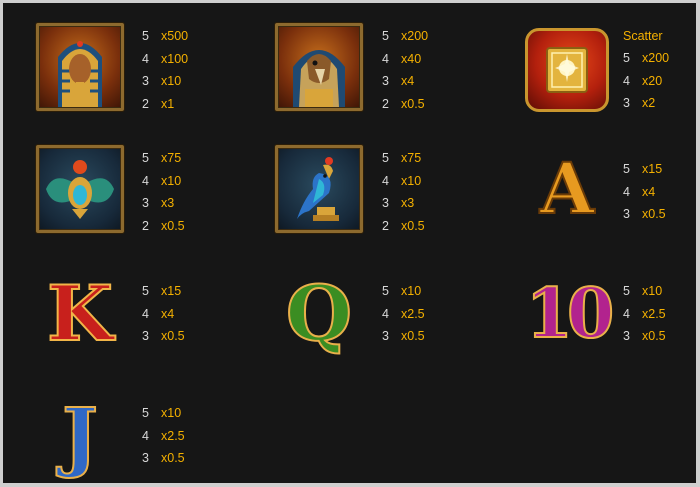 The width and height of the screenshot is (700, 487). I want to click on letter-q-payouts: 5 x10 4 x2.5 3 x0.5, so click(422, 314).